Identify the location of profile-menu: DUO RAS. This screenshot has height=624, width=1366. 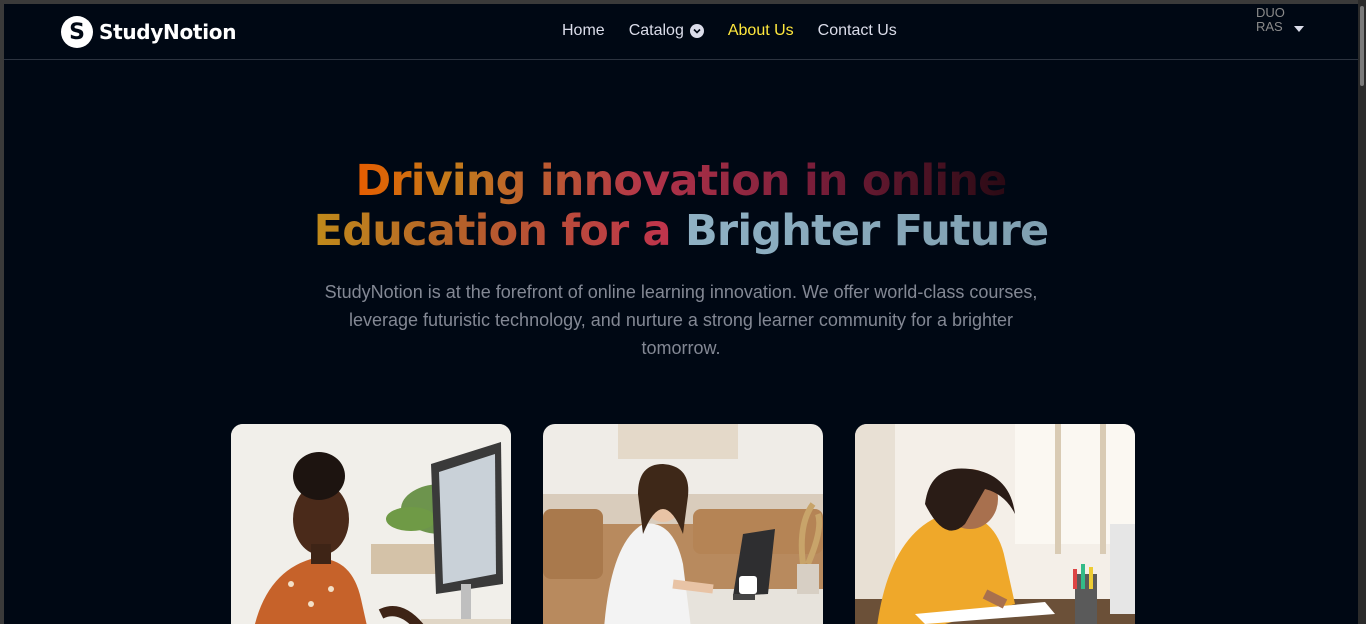
(1280, 32).